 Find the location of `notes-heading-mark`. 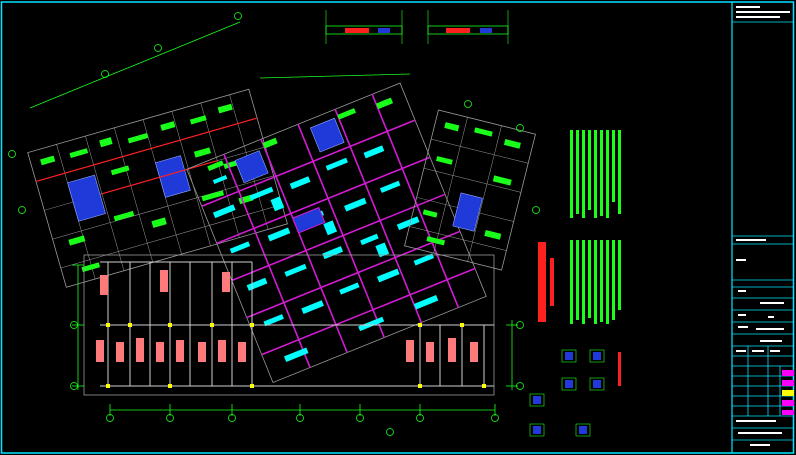

notes-heading-mark is located at coordinates (542, 282).